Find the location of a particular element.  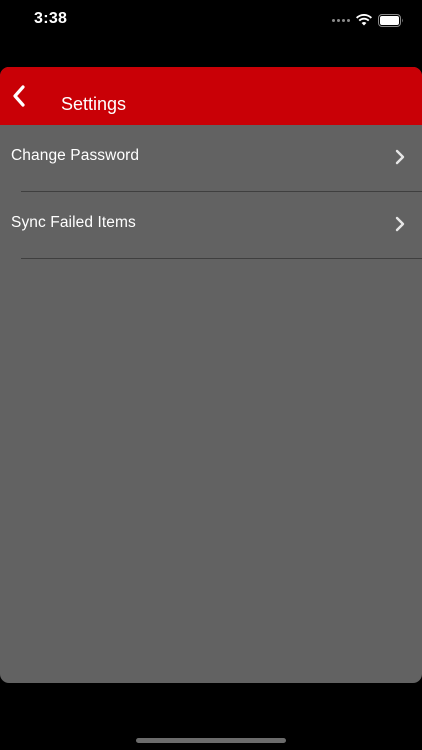

signal-icon is located at coordinates (341, 20).